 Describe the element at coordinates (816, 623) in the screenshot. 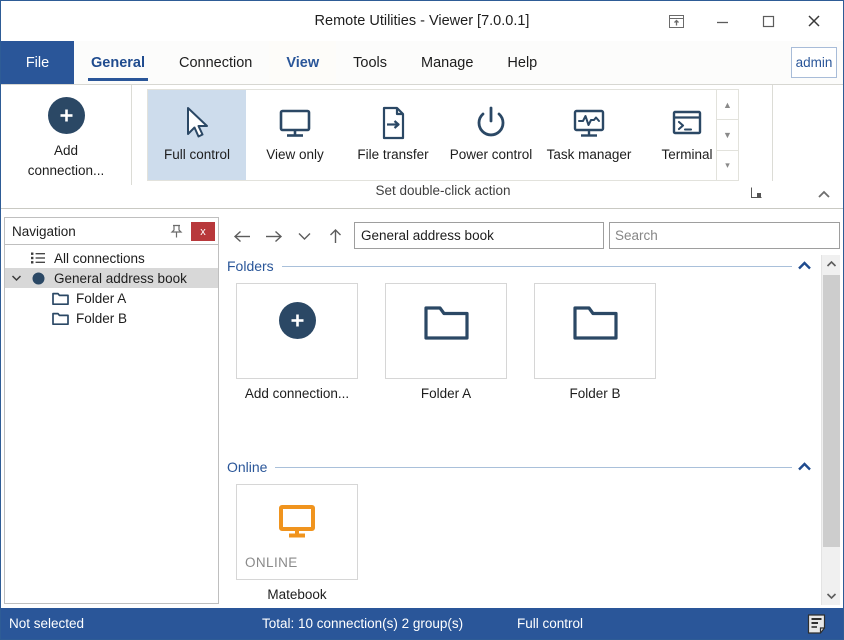

I see `notes-icon` at that location.